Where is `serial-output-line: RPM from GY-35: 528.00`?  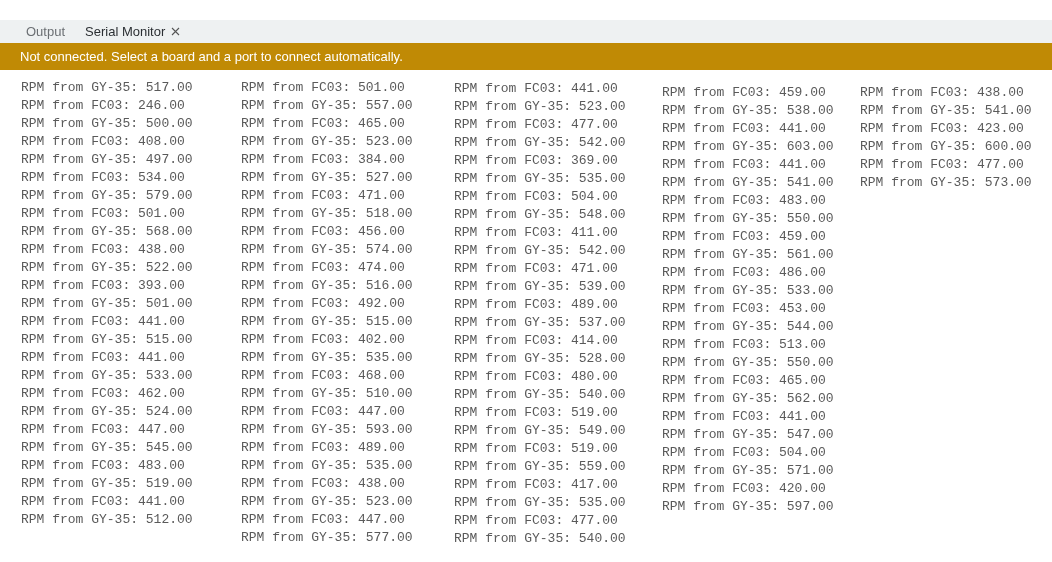
serial-output-line: RPM from GY-35: 528.00 is located at coordinates (540, 359).